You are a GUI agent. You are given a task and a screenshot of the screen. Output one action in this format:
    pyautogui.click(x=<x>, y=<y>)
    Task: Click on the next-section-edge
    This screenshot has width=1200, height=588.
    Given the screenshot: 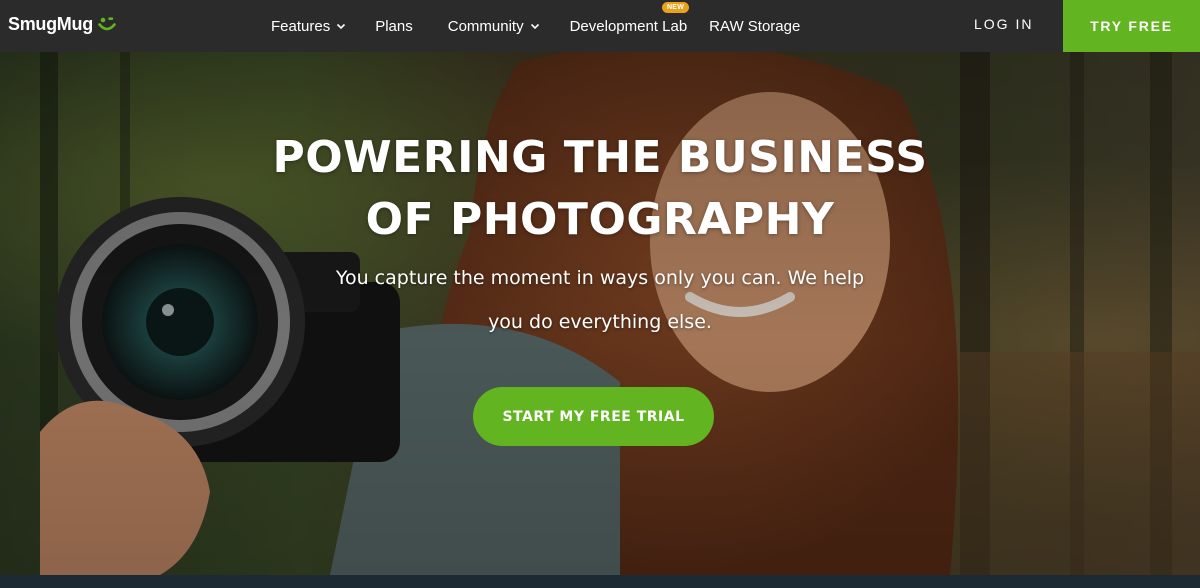 What is the action you would take?
    pyautogui.click(x=600, y=581)
    